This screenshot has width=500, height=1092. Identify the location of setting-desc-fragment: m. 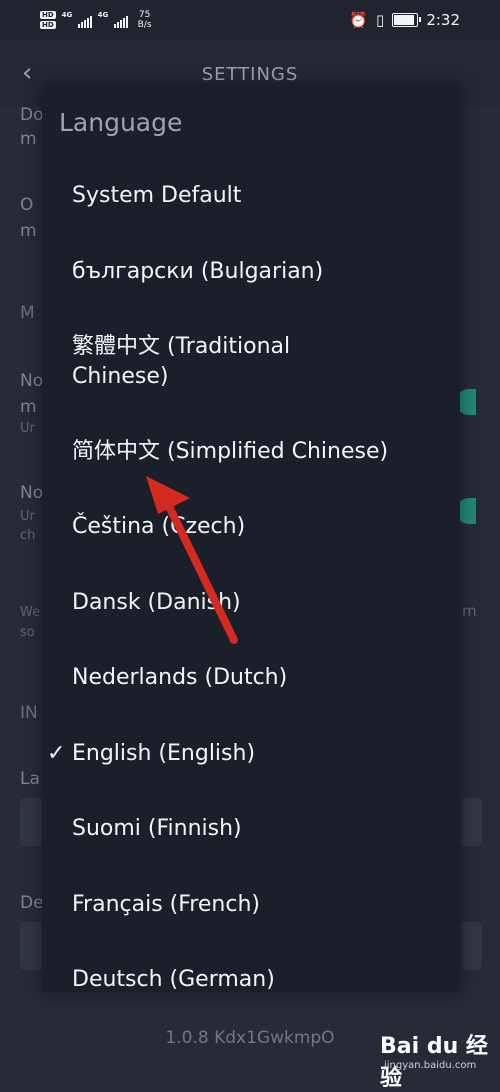
(469, 611).